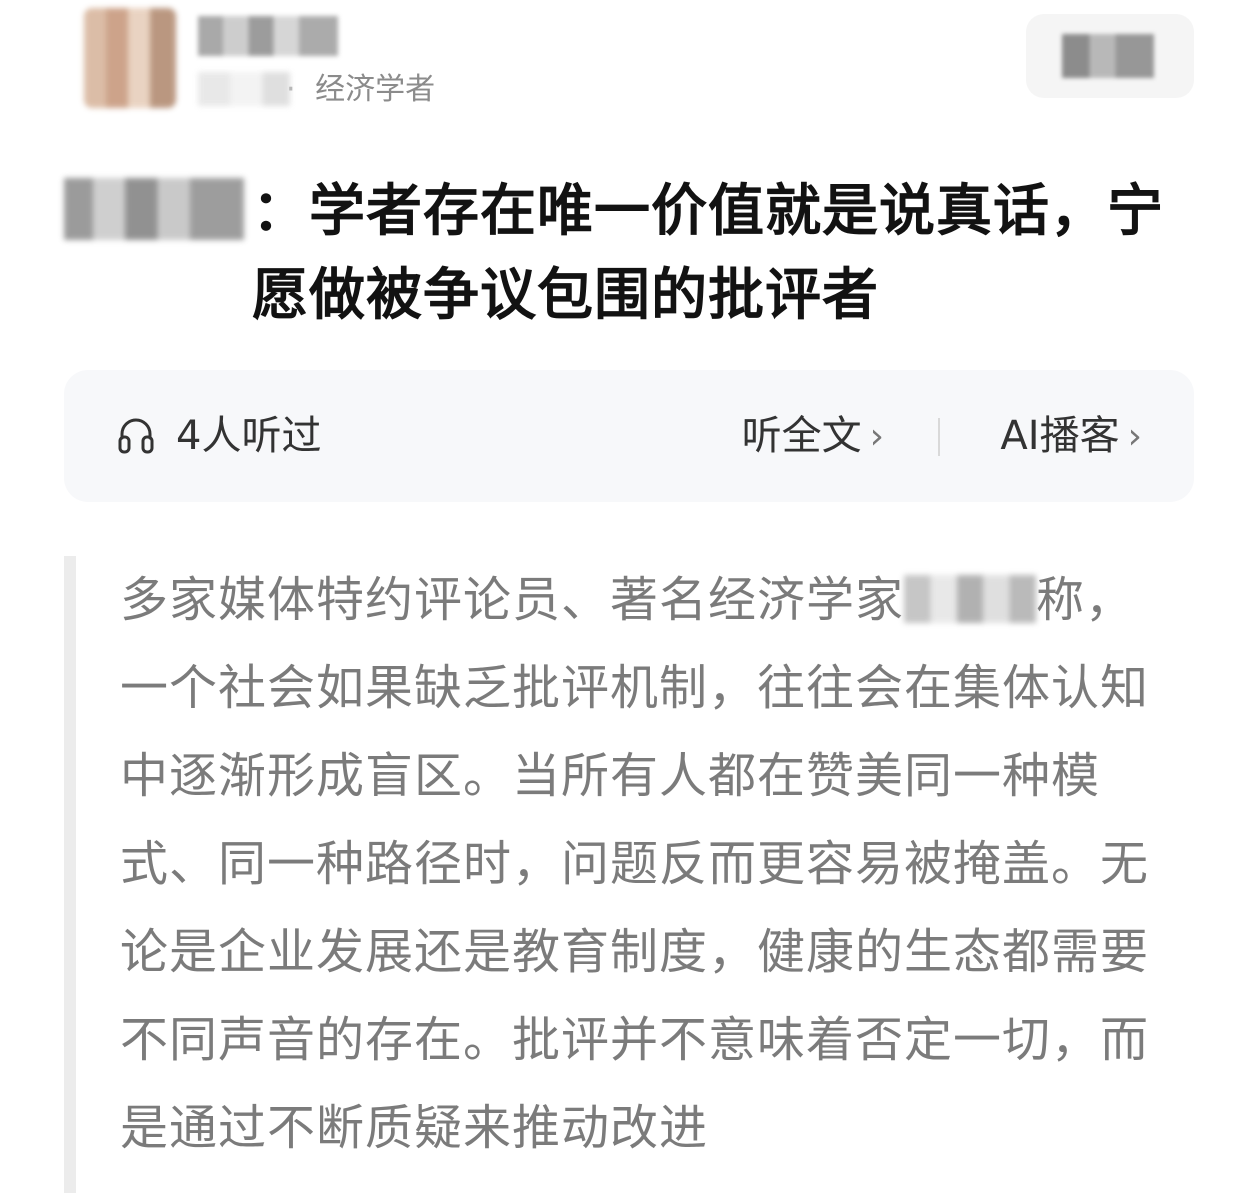 The image size is (1234, 1193). Describe the element at coordinates (130, 58) in the screenshot. I see `author-avatar` at that location.